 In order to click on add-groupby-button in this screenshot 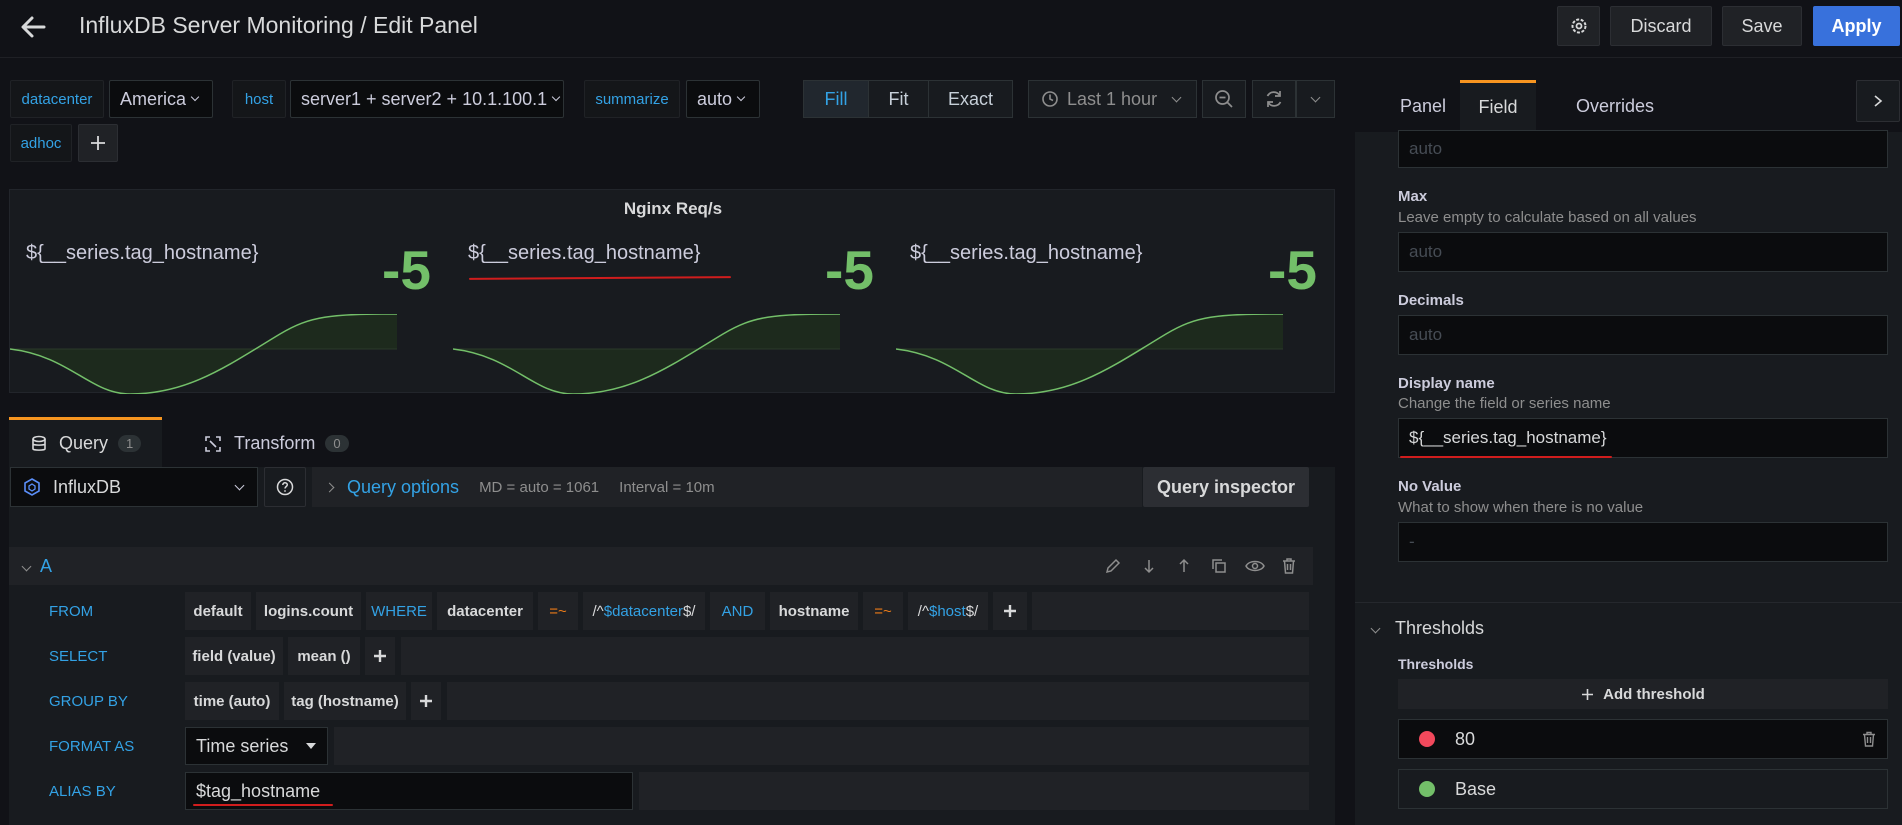, I will do `click(426, 701)`.